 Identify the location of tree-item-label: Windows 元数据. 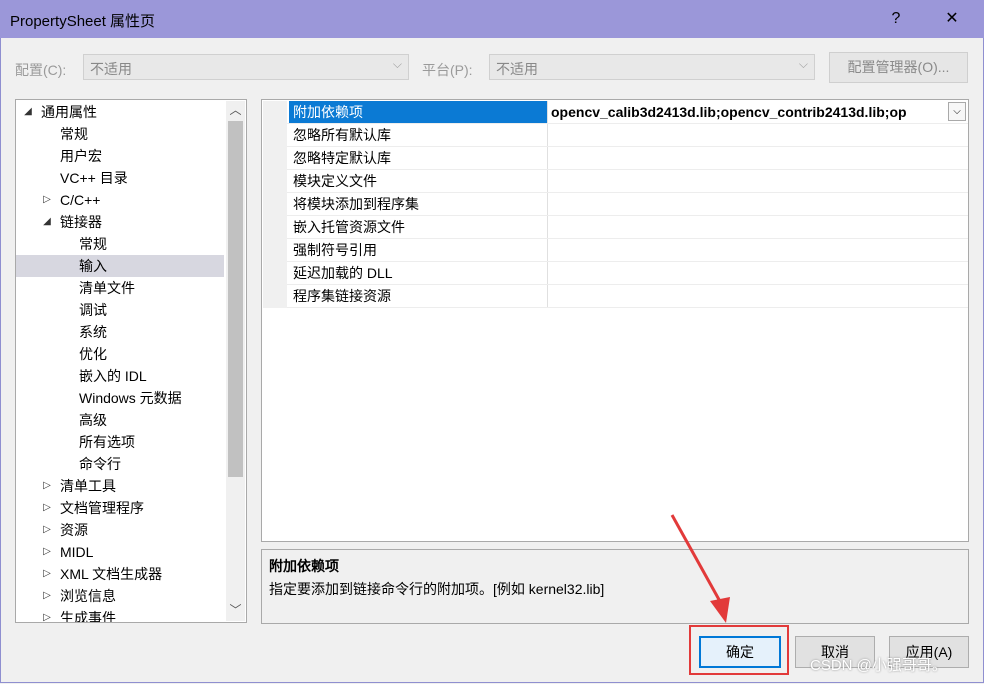
(130, 398).